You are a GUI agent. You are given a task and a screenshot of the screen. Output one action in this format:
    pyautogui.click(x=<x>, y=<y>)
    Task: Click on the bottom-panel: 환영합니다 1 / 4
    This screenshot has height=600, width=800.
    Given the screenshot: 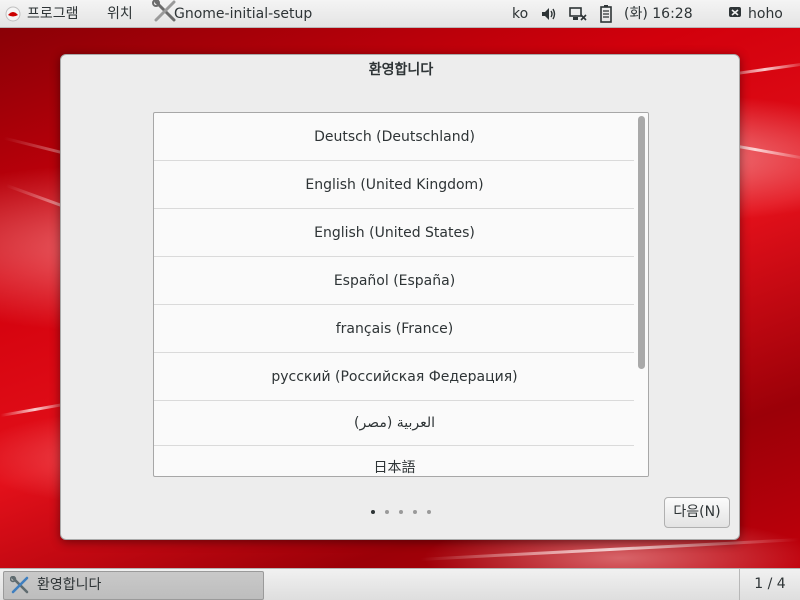 What is the action you would take?
    pyautogui.click(x=400, y=584)
    